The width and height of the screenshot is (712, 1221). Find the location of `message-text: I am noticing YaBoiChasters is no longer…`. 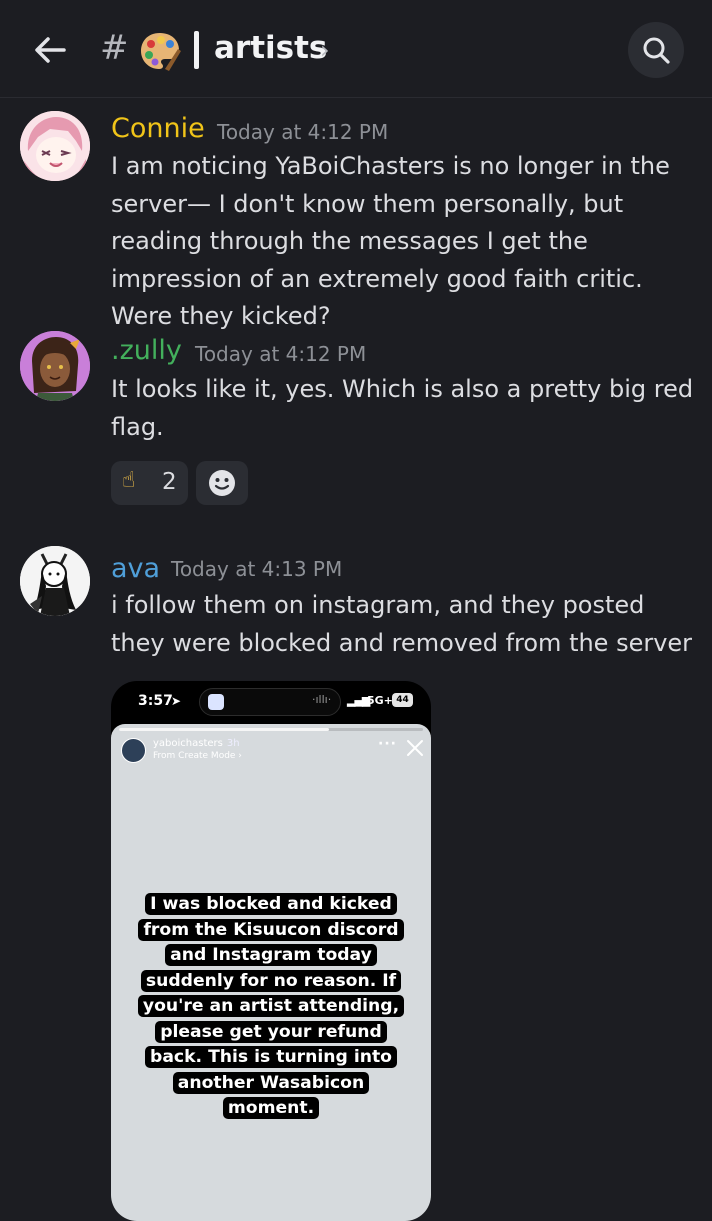

message-text: I am noticing YaBoiChasters is no longer… is located at coordinates (390, 241).